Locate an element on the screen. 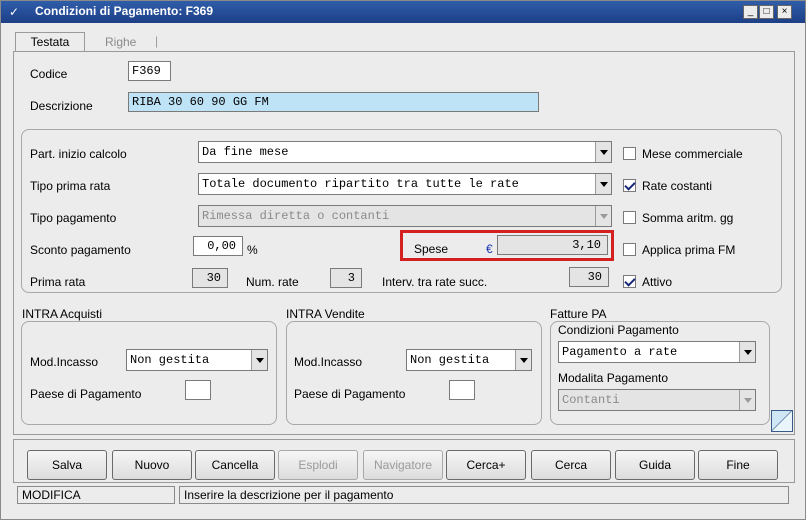  prima-rata-label: Prima rata is located at coordinates (58, 282).